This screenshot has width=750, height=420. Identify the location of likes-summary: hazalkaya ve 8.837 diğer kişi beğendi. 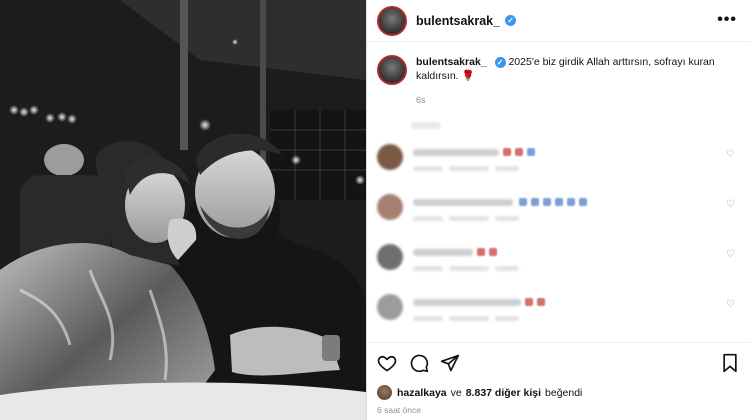
(479, 392).